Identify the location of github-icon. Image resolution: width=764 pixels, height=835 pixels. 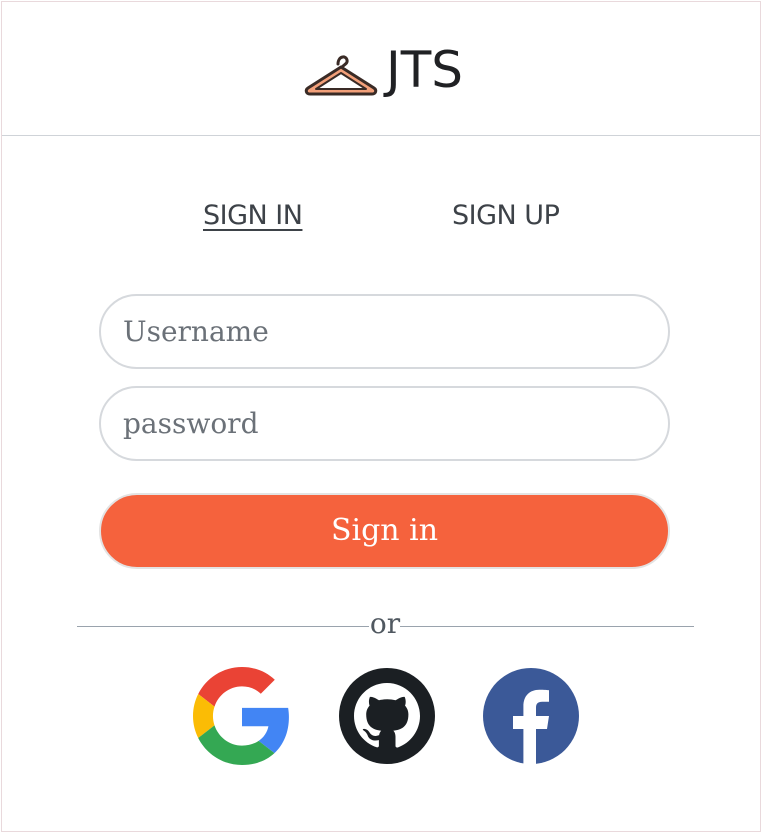
(387, 716).